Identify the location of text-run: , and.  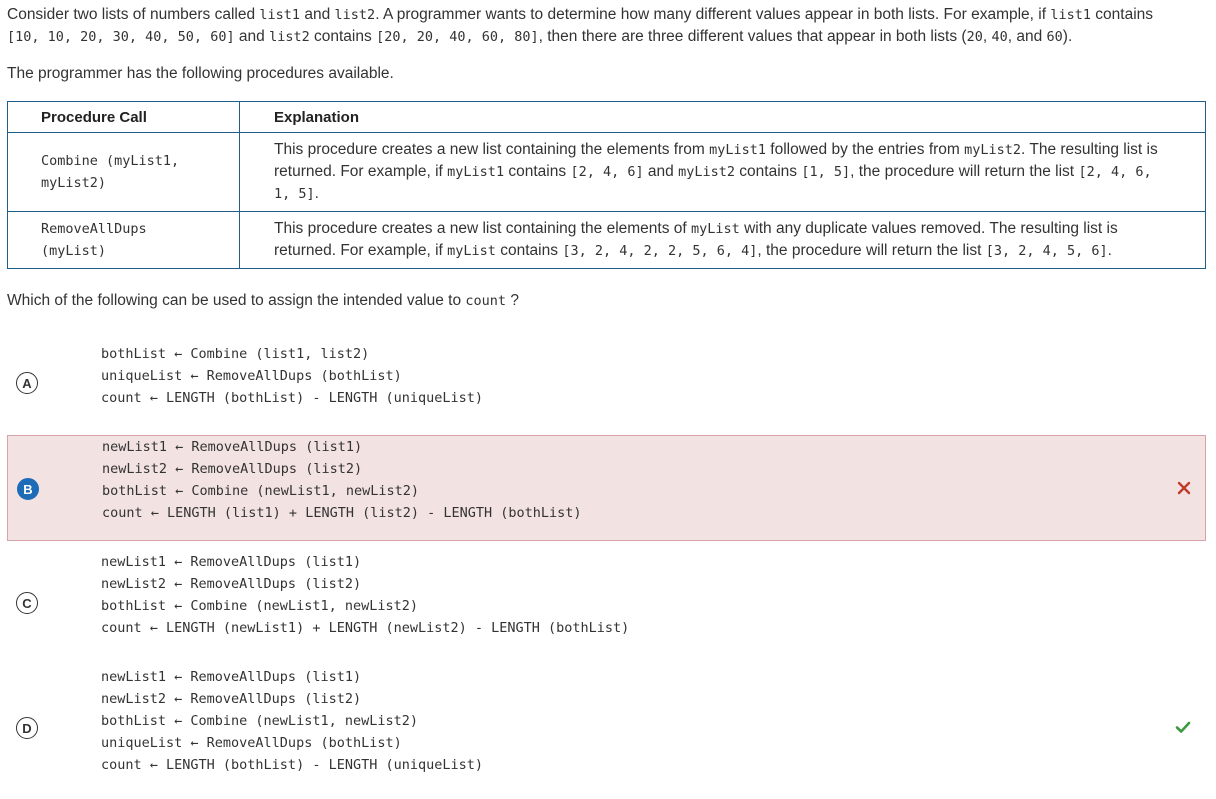
(1027, 36).